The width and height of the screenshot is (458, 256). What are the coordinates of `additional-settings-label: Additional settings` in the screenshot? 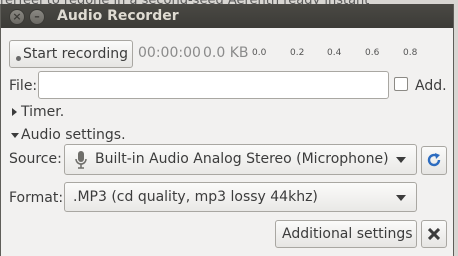 It's located at (347, 234).